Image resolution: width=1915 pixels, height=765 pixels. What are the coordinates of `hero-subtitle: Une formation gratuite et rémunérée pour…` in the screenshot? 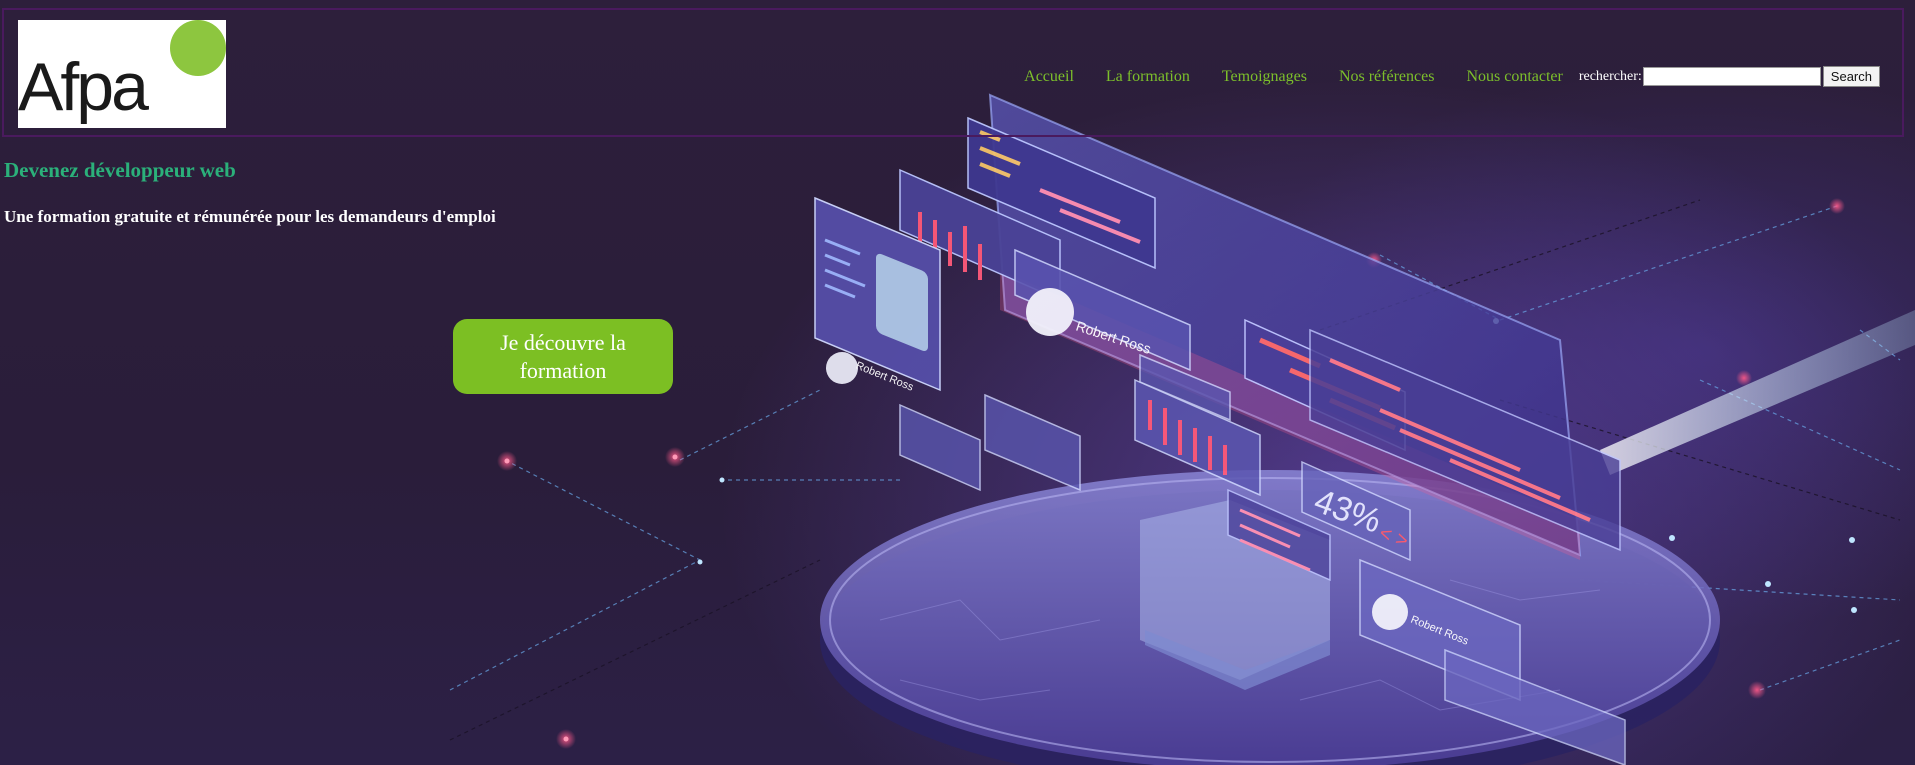 It's located at (250, 216).